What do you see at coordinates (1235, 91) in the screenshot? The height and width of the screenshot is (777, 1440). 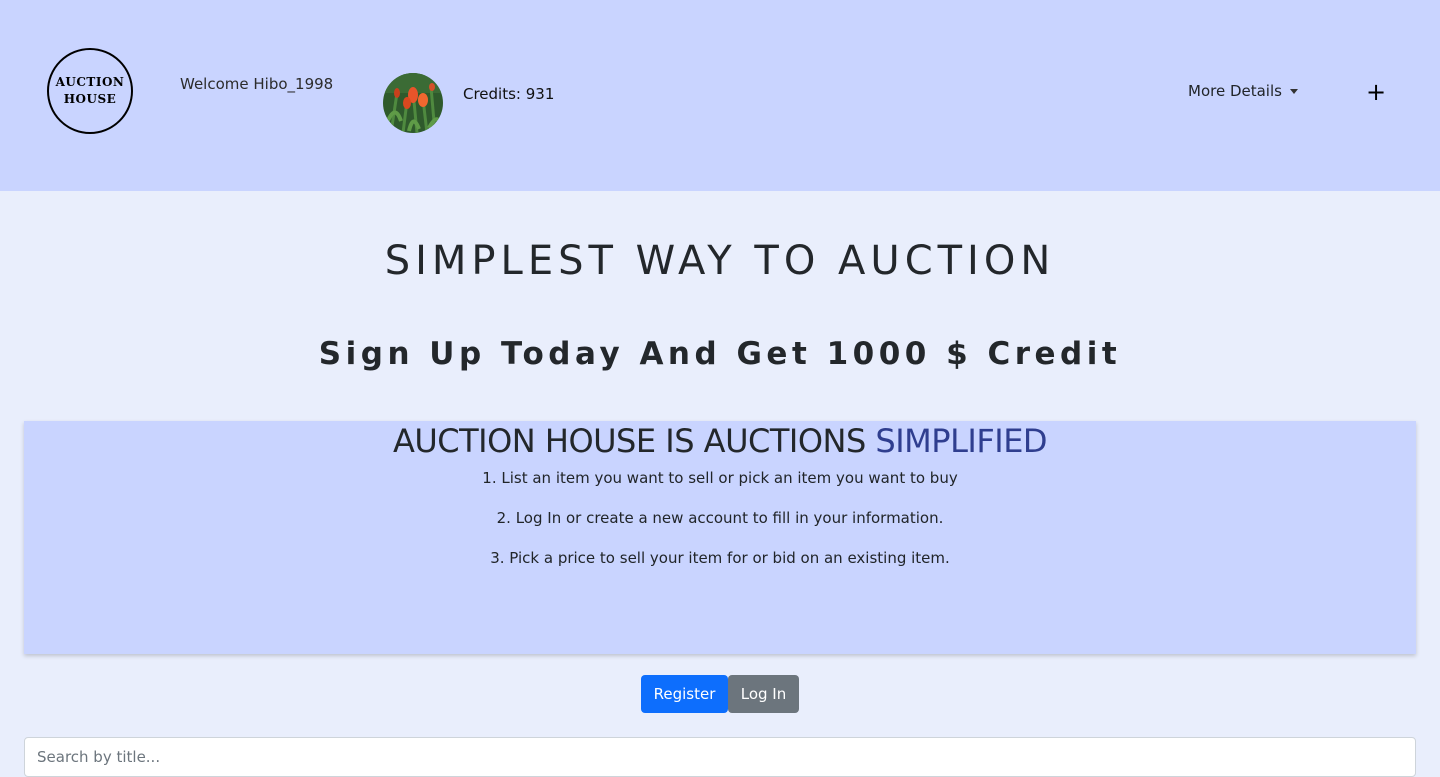 I see `more-details-label: More Details` at bounding box center [1235, 91].